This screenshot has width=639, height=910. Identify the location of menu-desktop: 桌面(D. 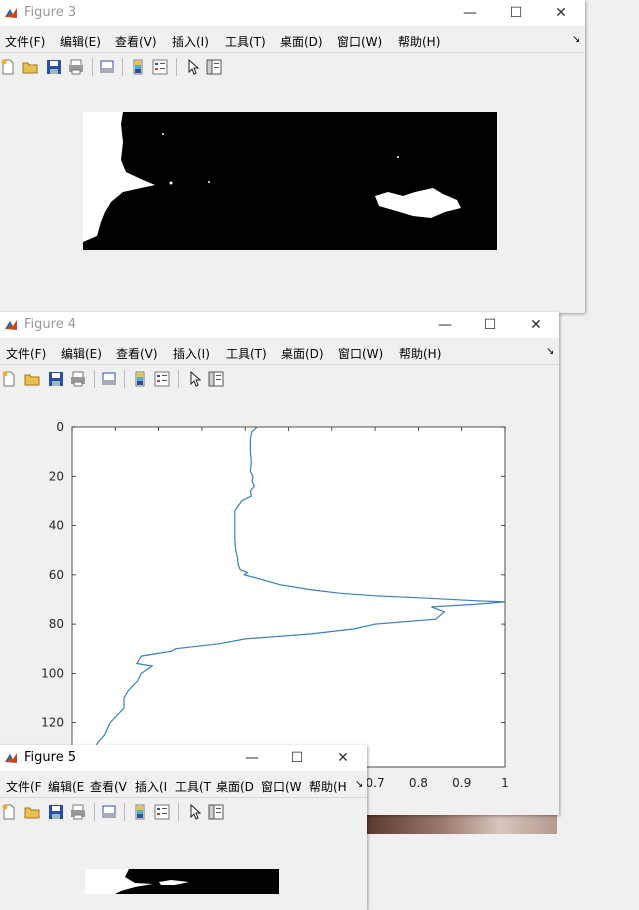
(235, 786).